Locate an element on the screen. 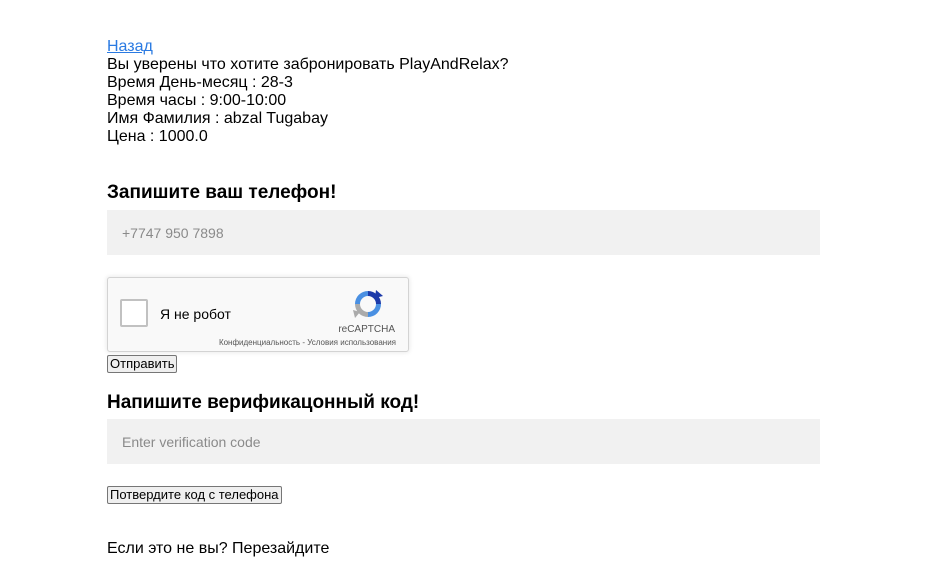 This screenshot has width=940, height=588. recaptcha-privacy-link: Конфиденциальность is located at coordinates (259, 342).